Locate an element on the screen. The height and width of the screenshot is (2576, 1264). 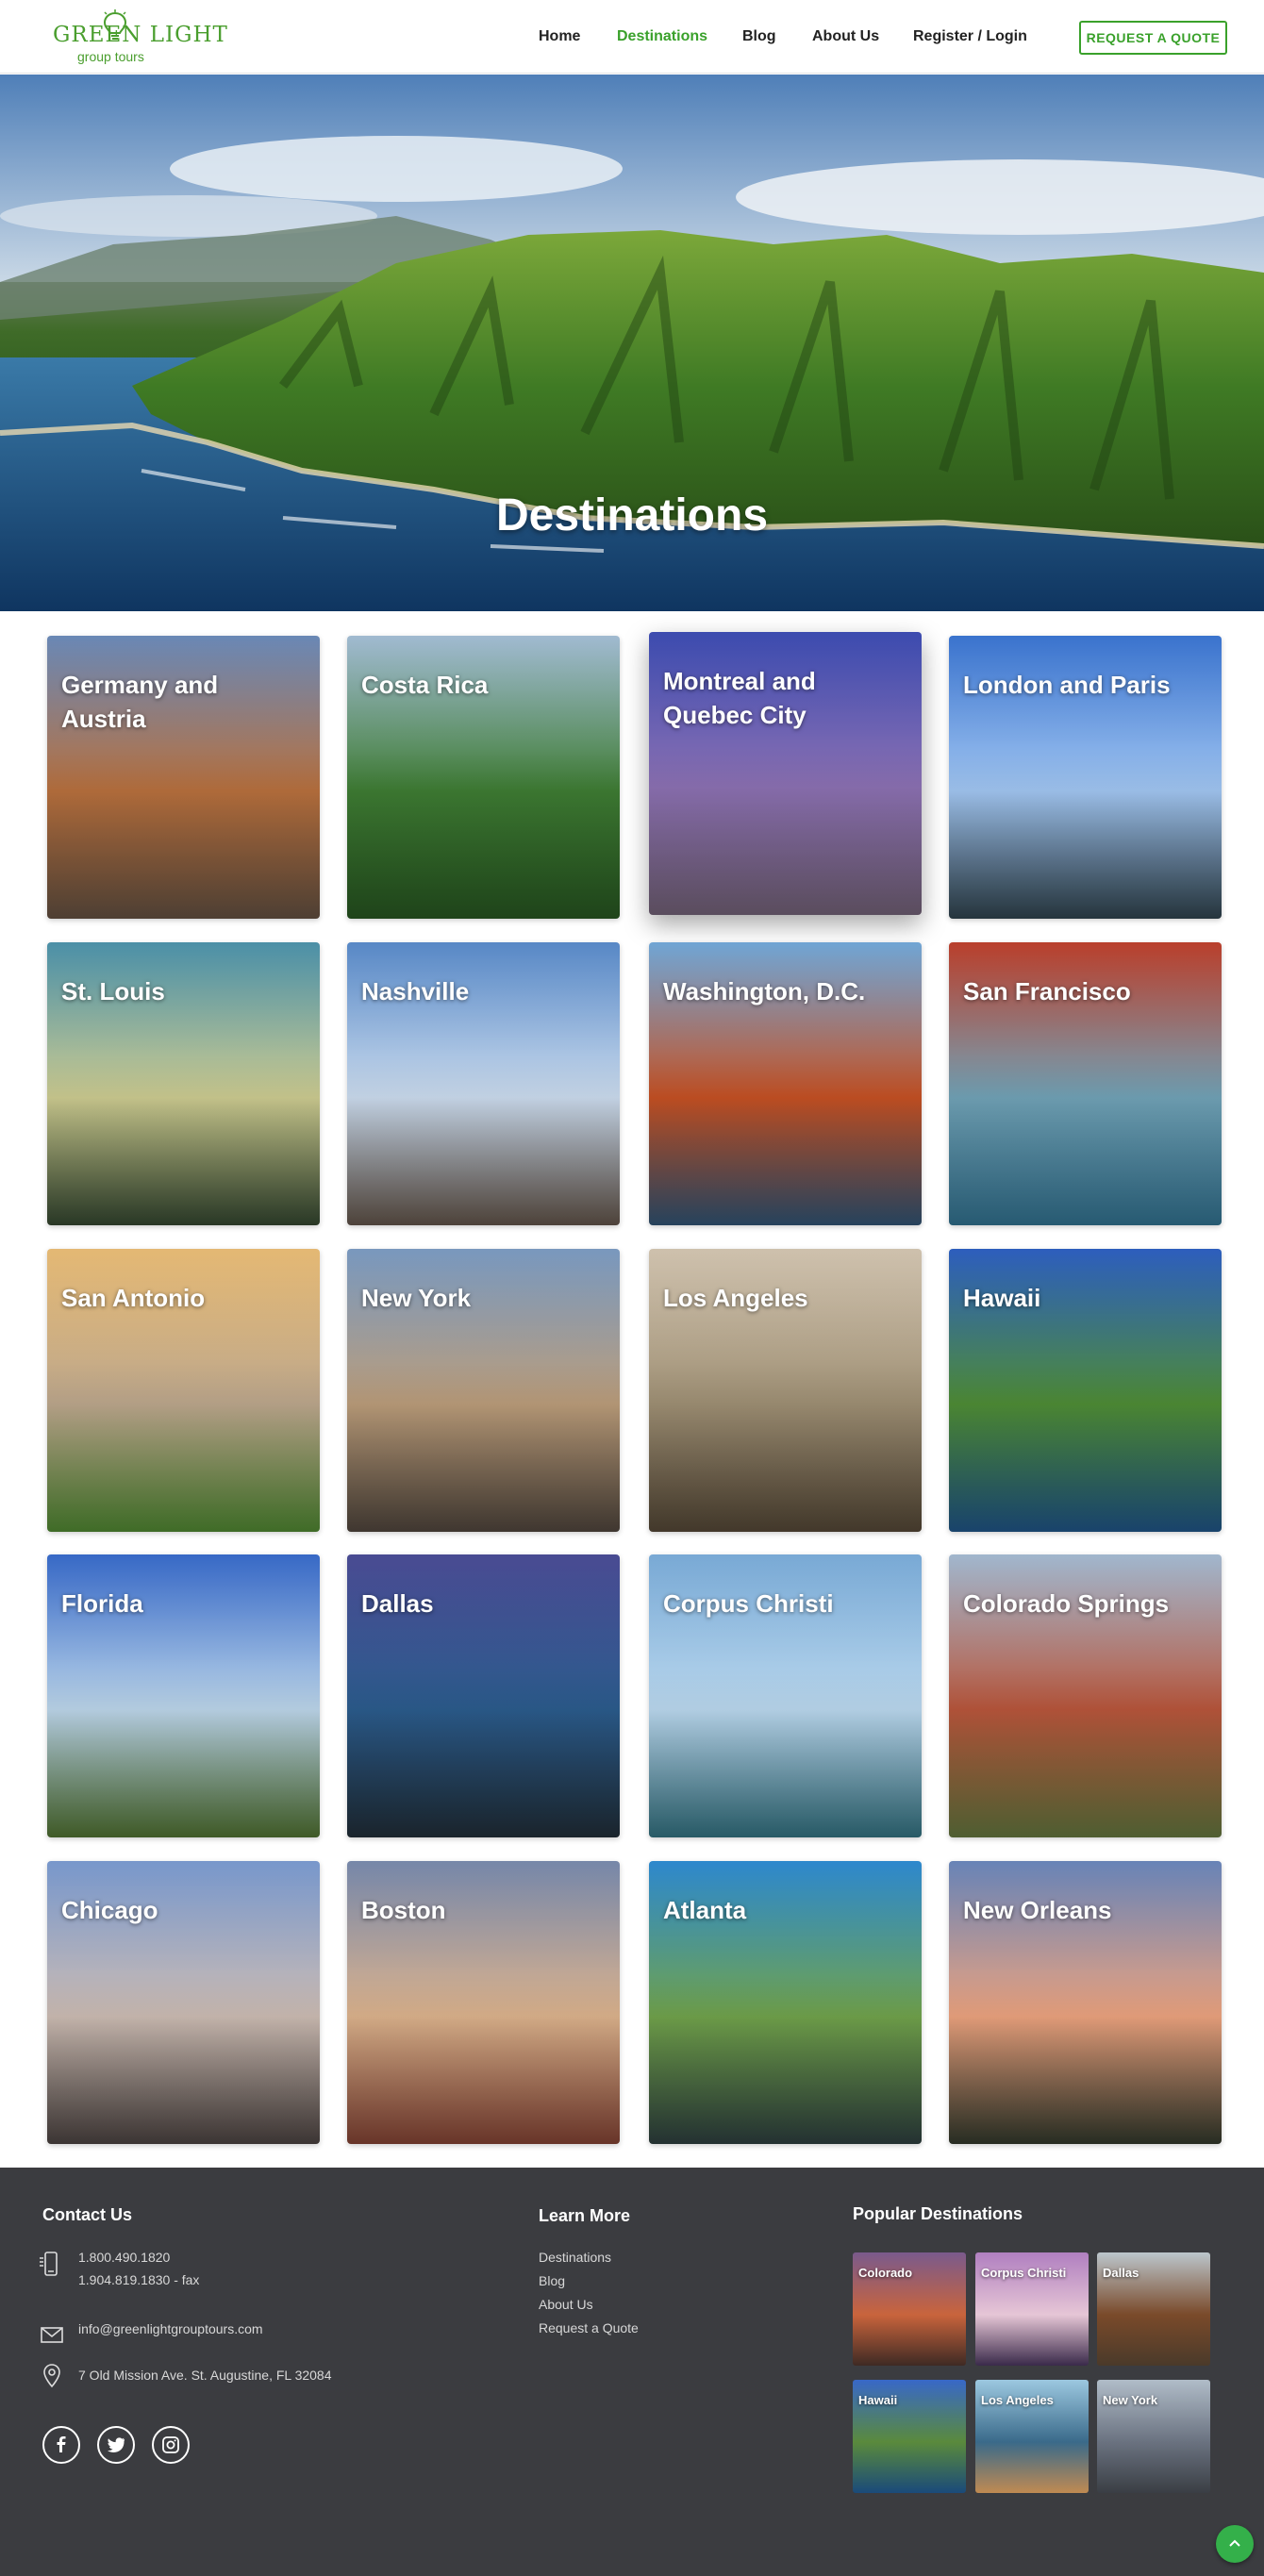
destination-card-nashville: Nashville is located at coordinates (484, 1083).